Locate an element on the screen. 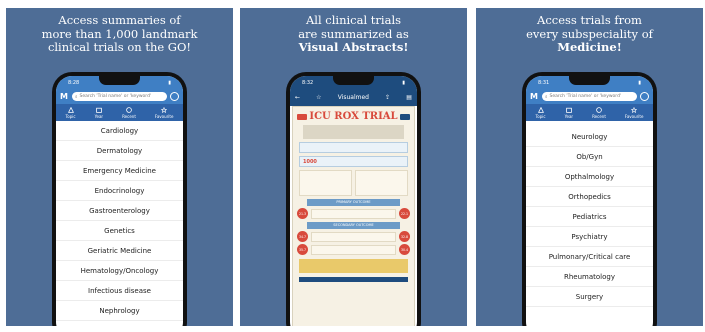 This screenshot has width=705, height=332. outcome-row: 35.7 30.4 is located at coordinates (353, 249).